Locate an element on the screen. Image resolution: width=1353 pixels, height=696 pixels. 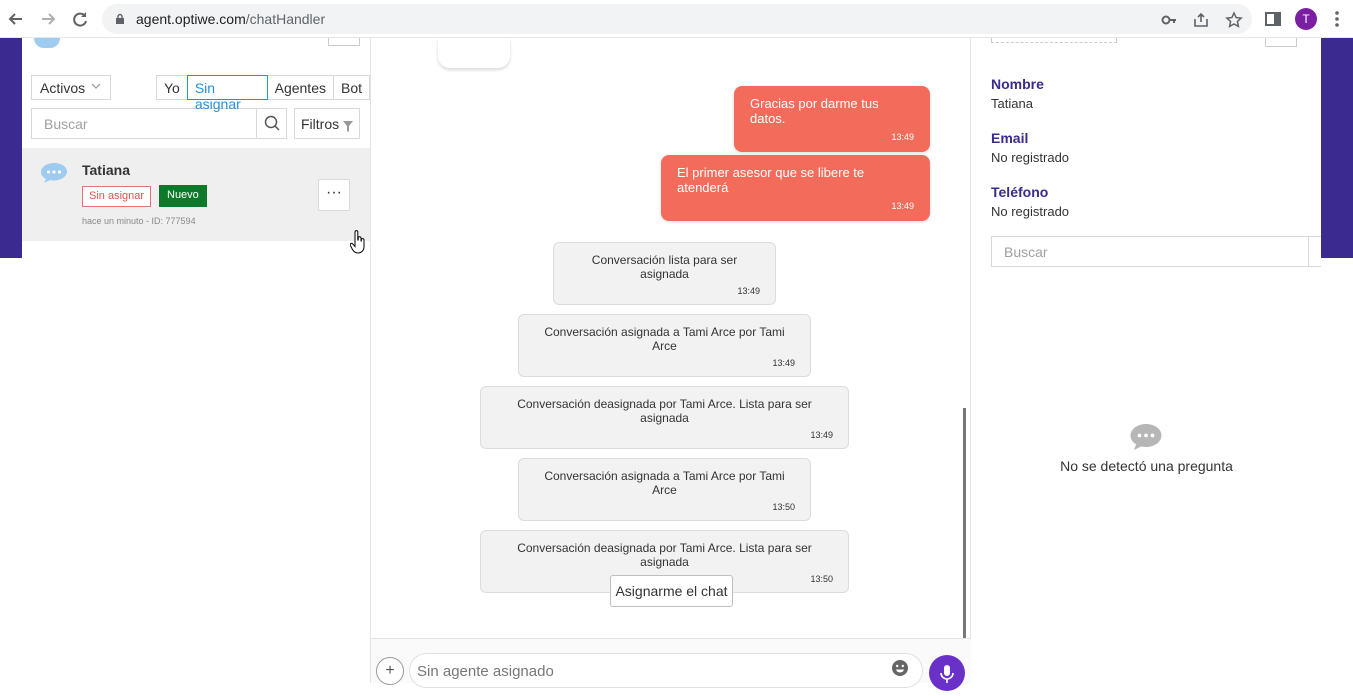
back-icon is located at coordinates (16, 19).